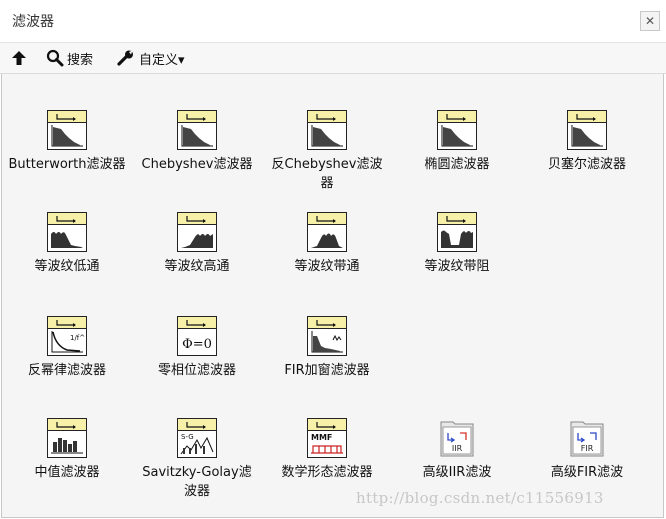 The image size is (666, 519). I want to click on equiripple-bandstop-icon, so click(457, 232).